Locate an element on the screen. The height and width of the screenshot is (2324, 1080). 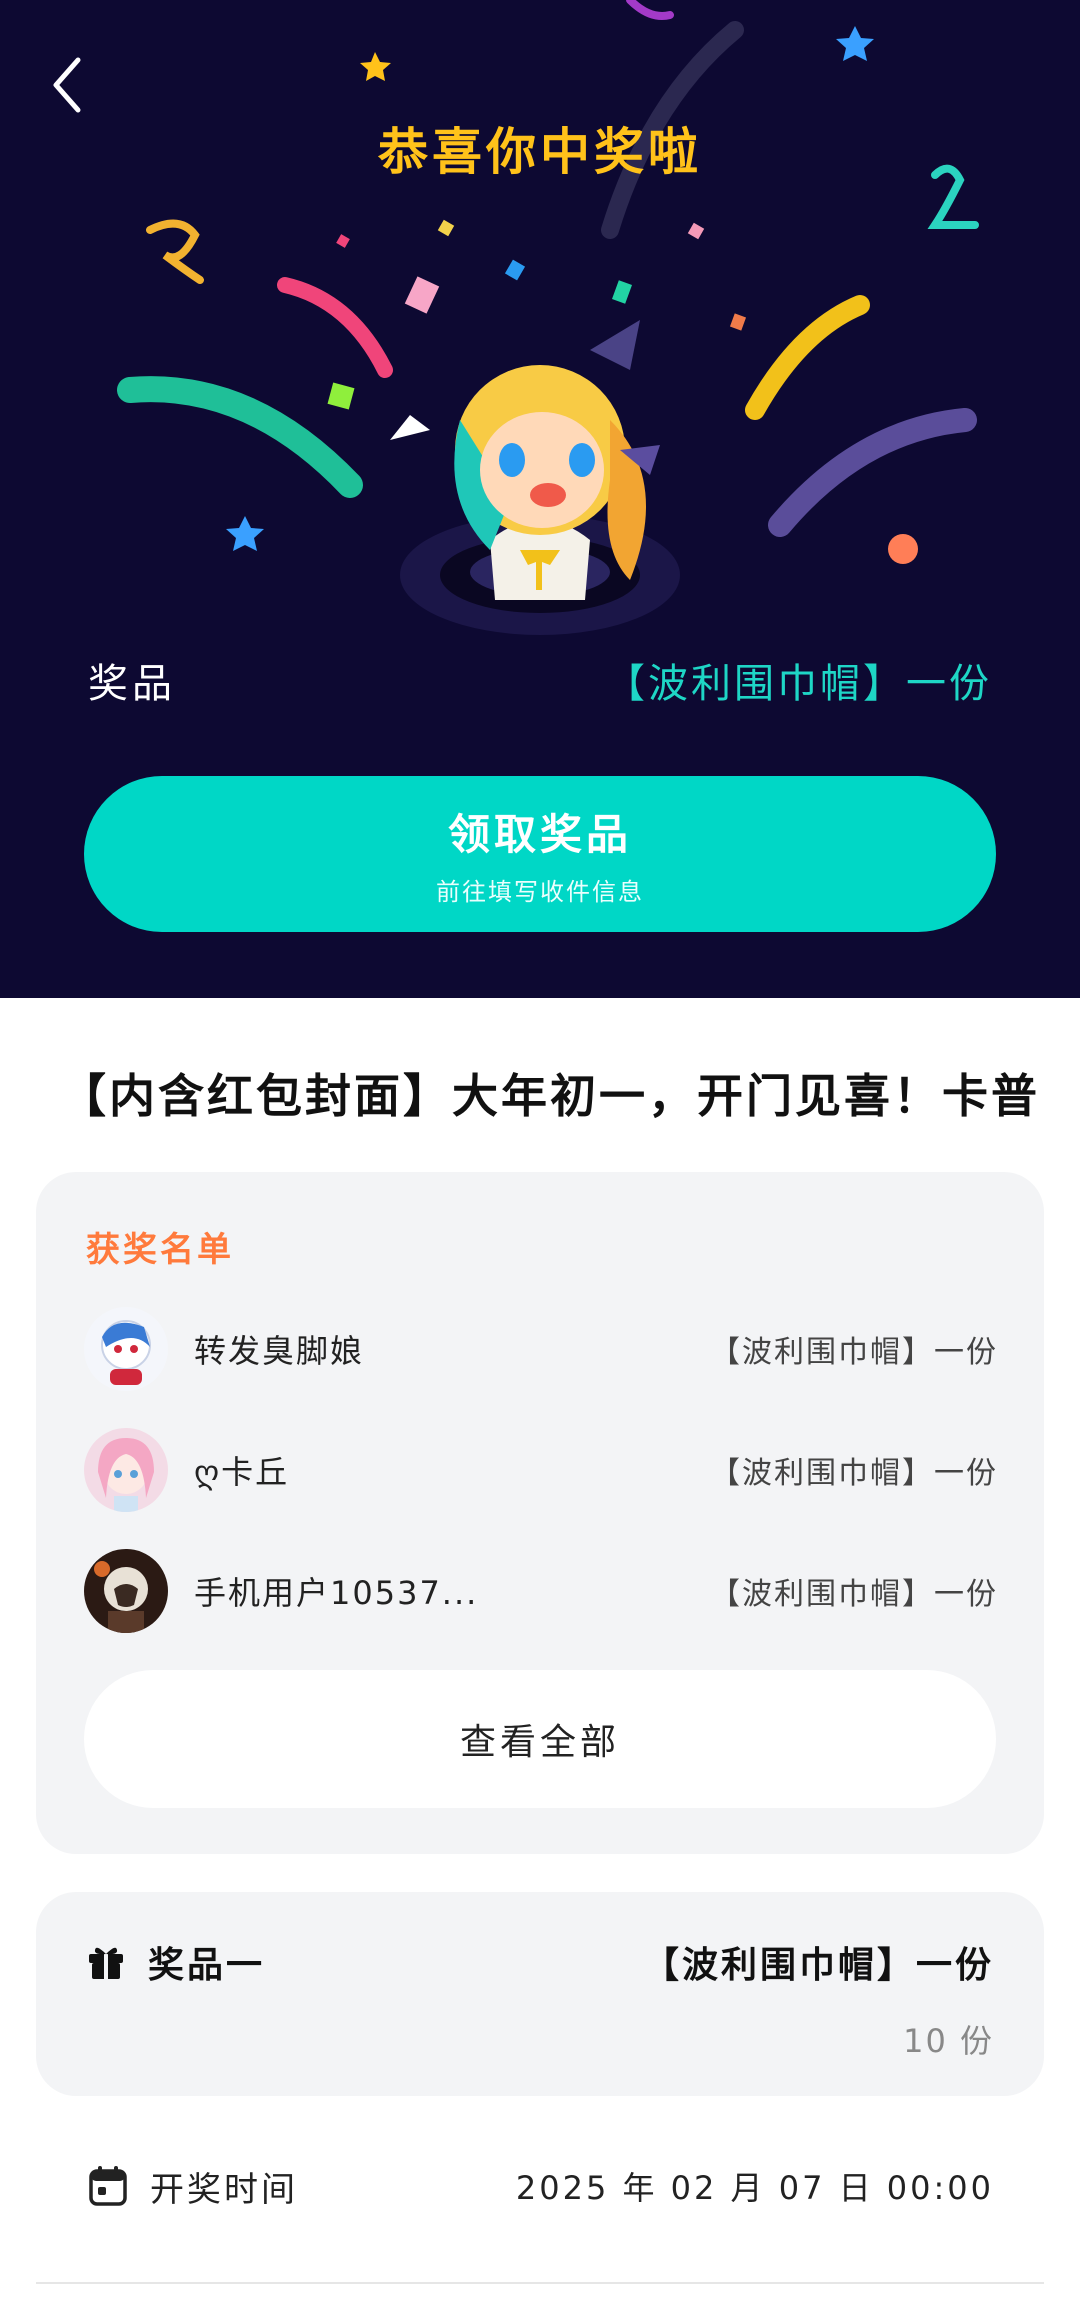
gift-icon is located at coordinates (106, 1963).